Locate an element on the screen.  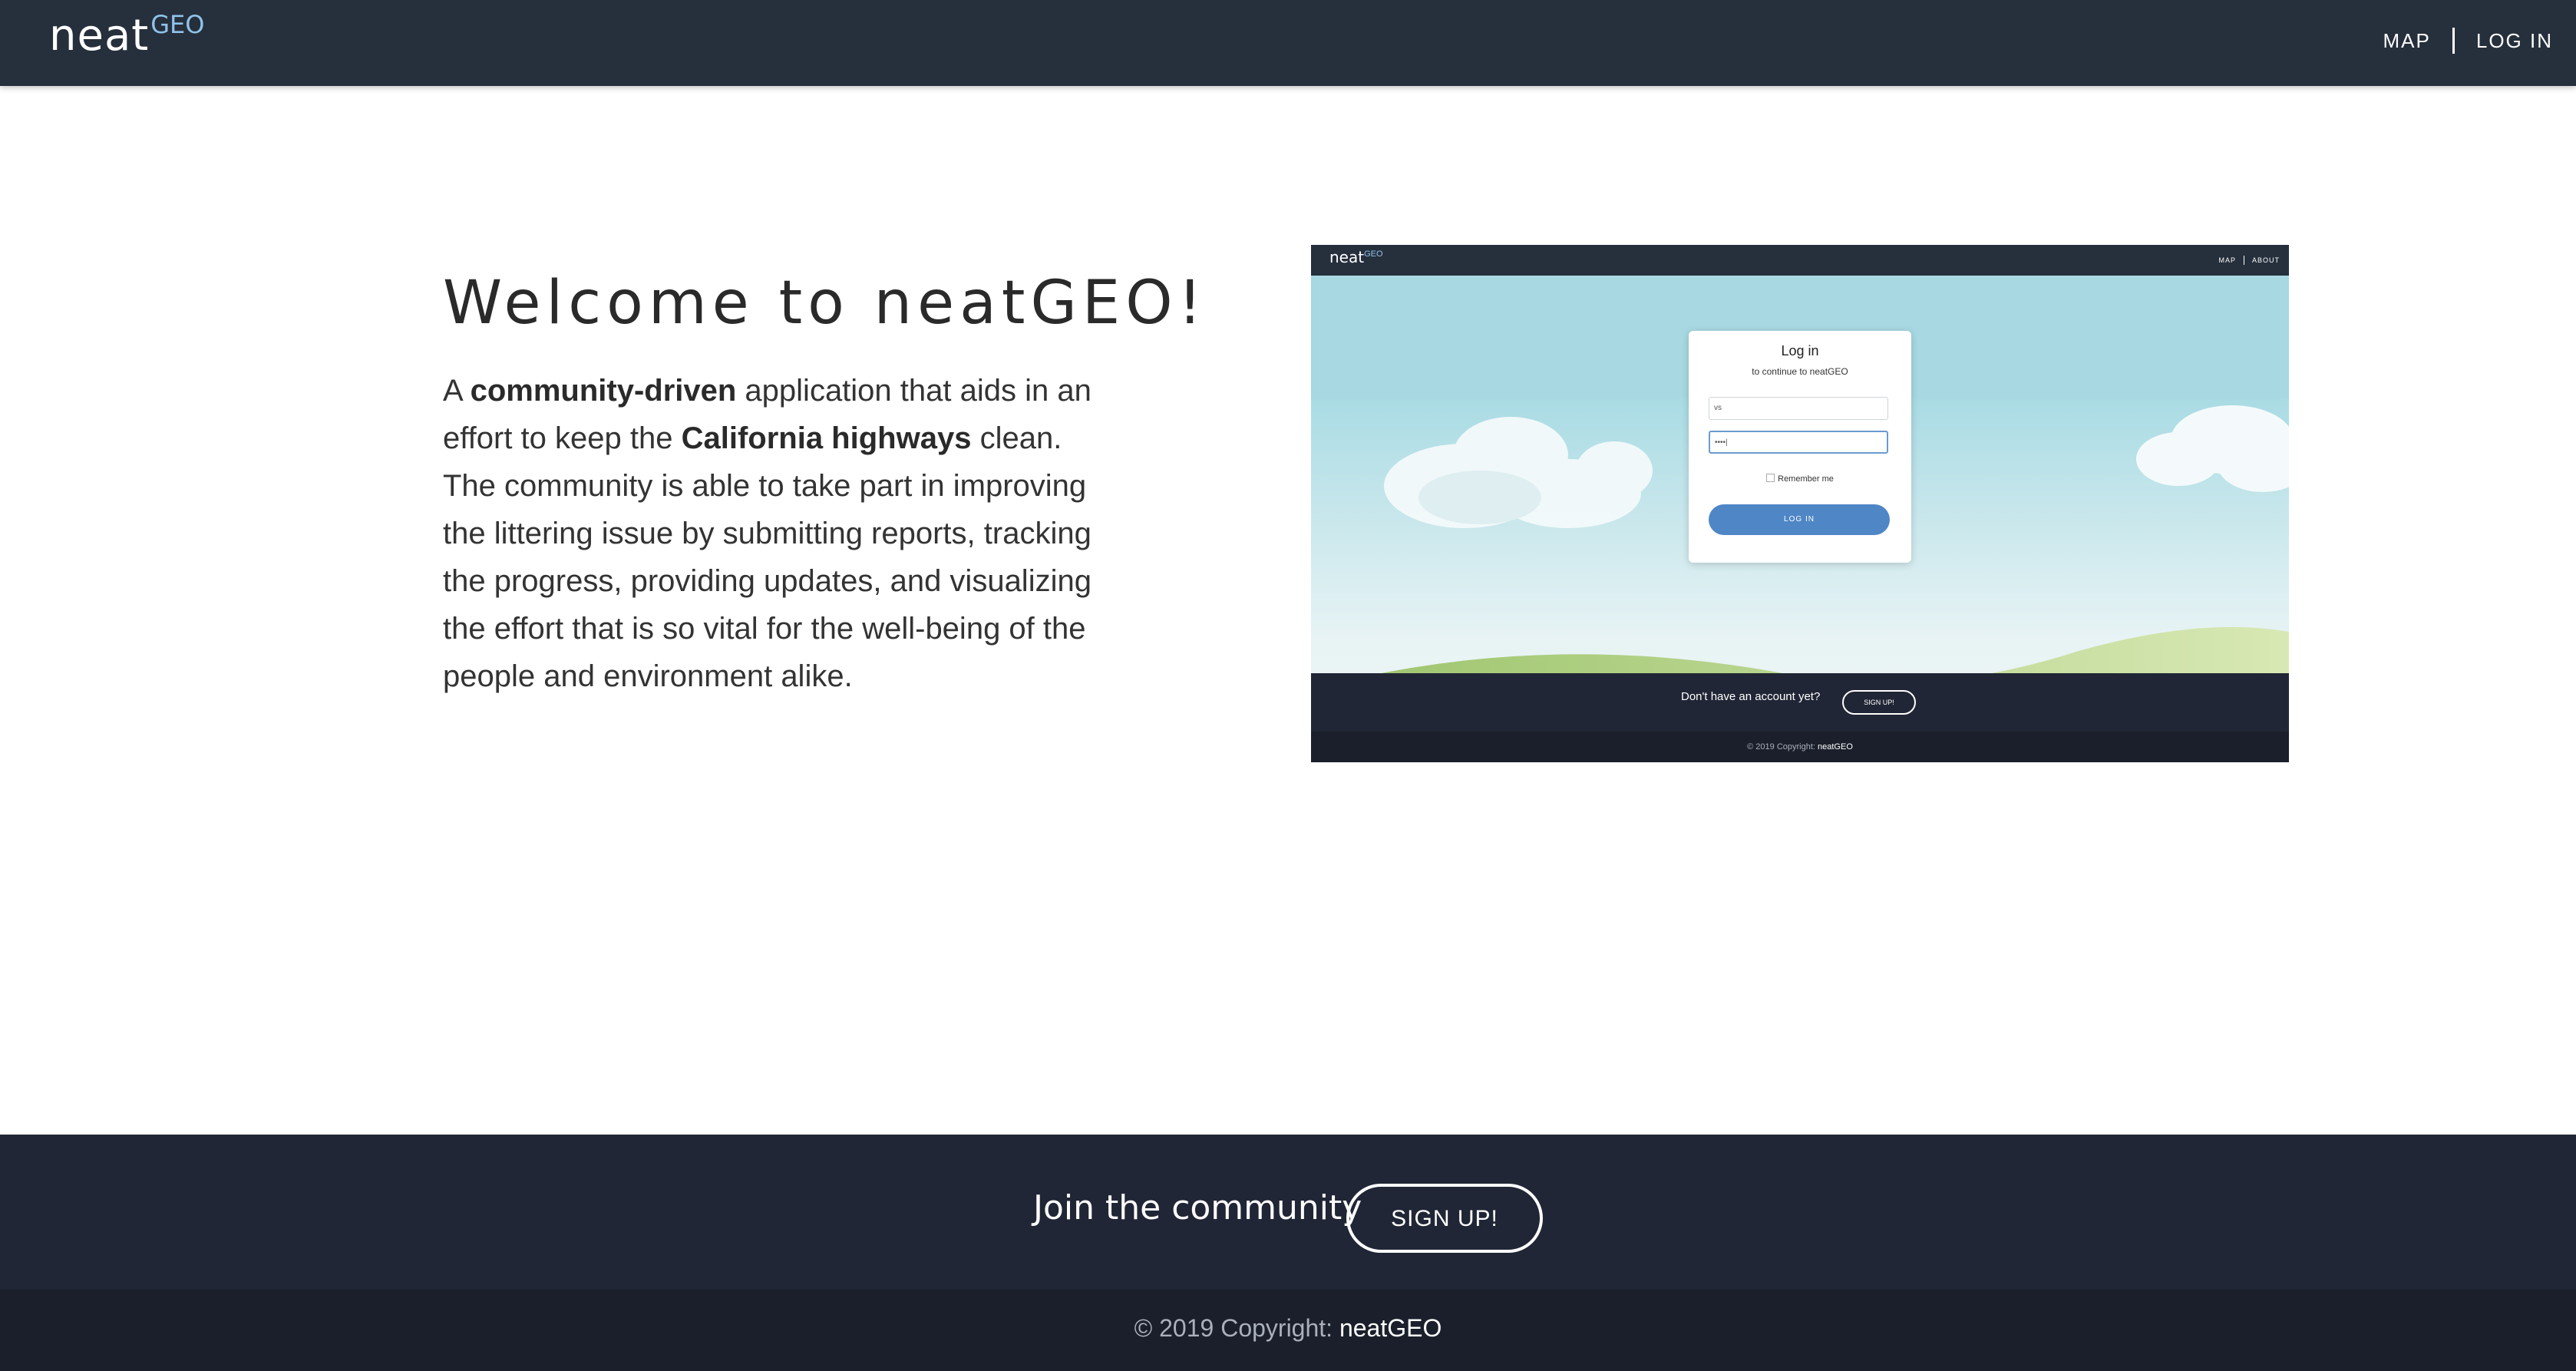
nav-divider is located at coordinates (2453, 41).